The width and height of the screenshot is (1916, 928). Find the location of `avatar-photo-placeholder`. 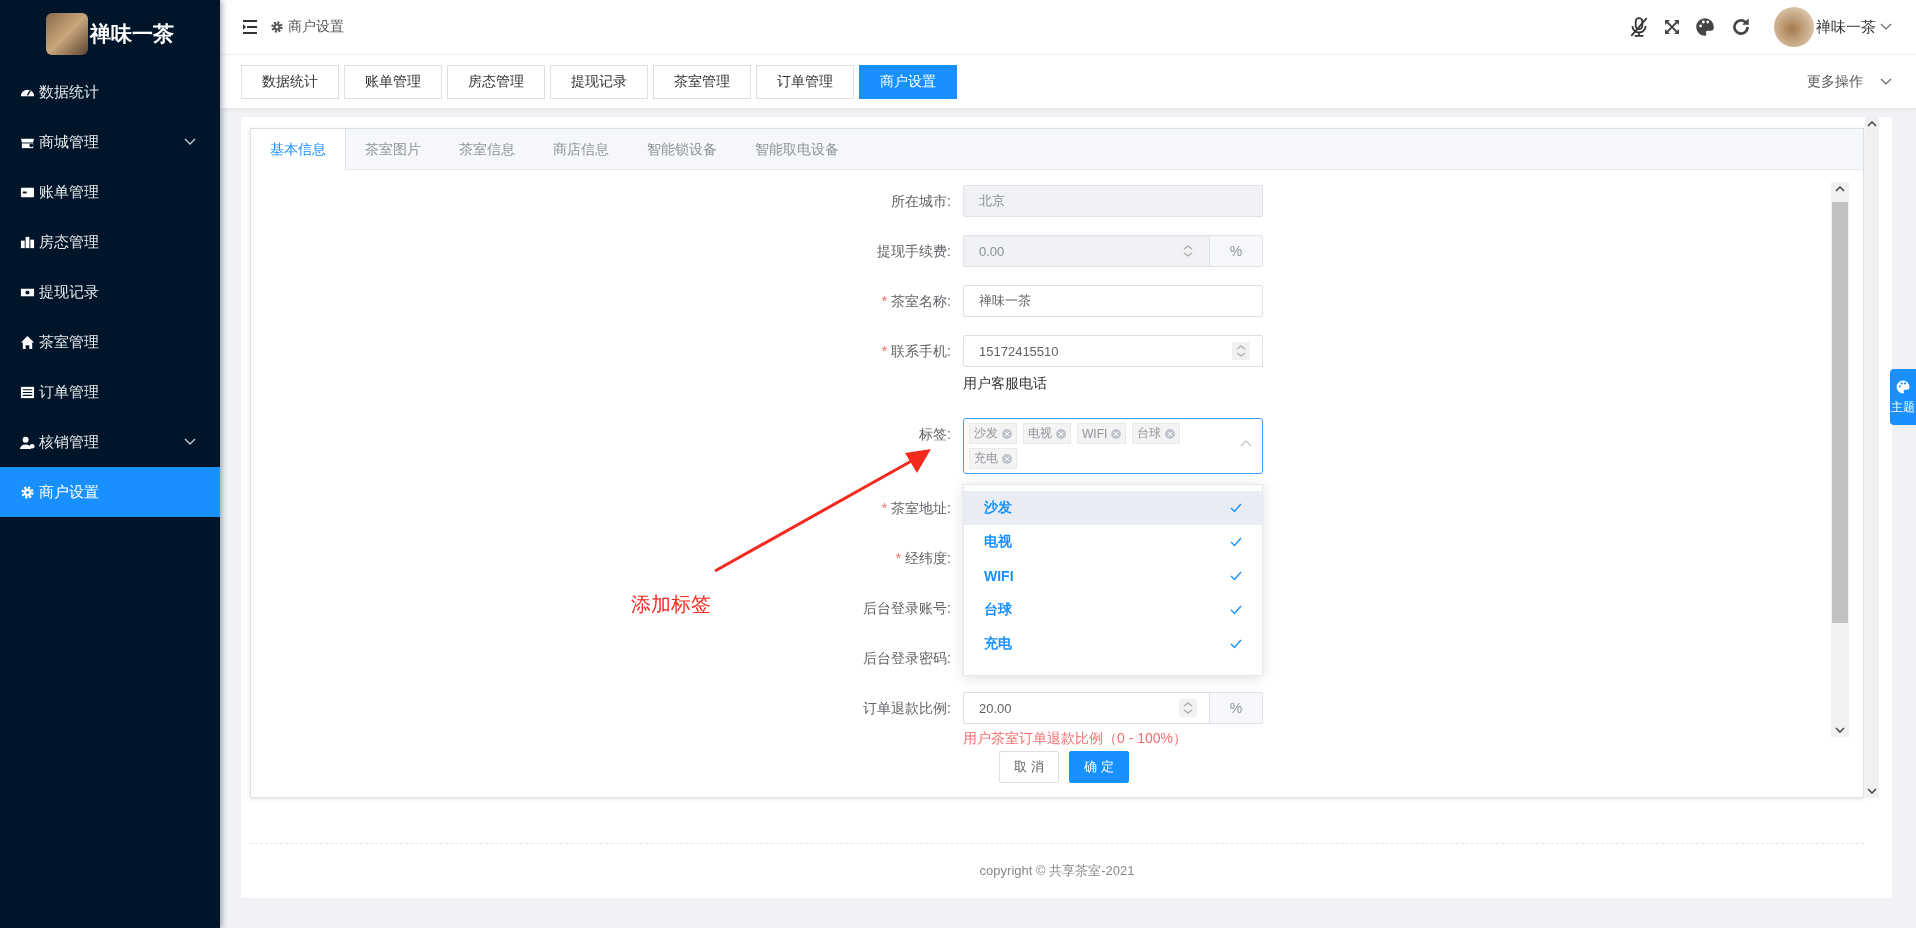

avatar-photo-placeholder is located at coordinates (1794, 27).